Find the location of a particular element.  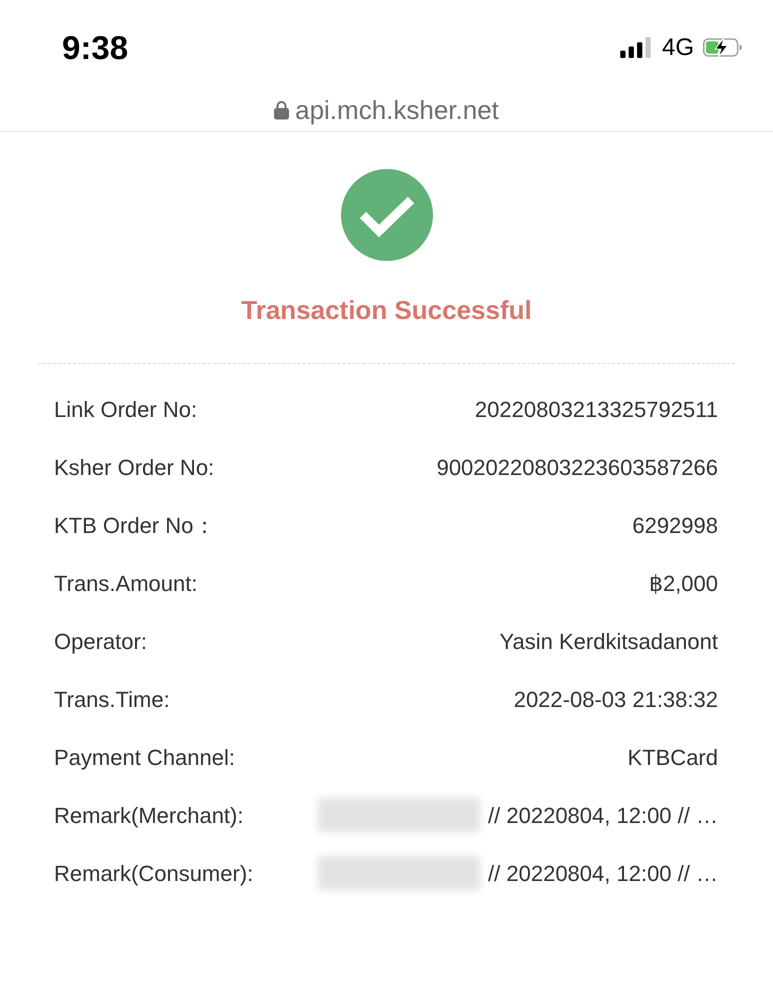

detail-value: ฿2,000 is located at coordinates (683, 584).